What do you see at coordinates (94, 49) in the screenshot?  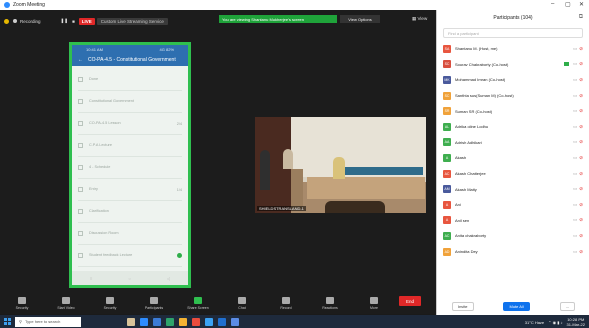 I see `phone-time: 10:41 AM` at bounding box center [94, 49].